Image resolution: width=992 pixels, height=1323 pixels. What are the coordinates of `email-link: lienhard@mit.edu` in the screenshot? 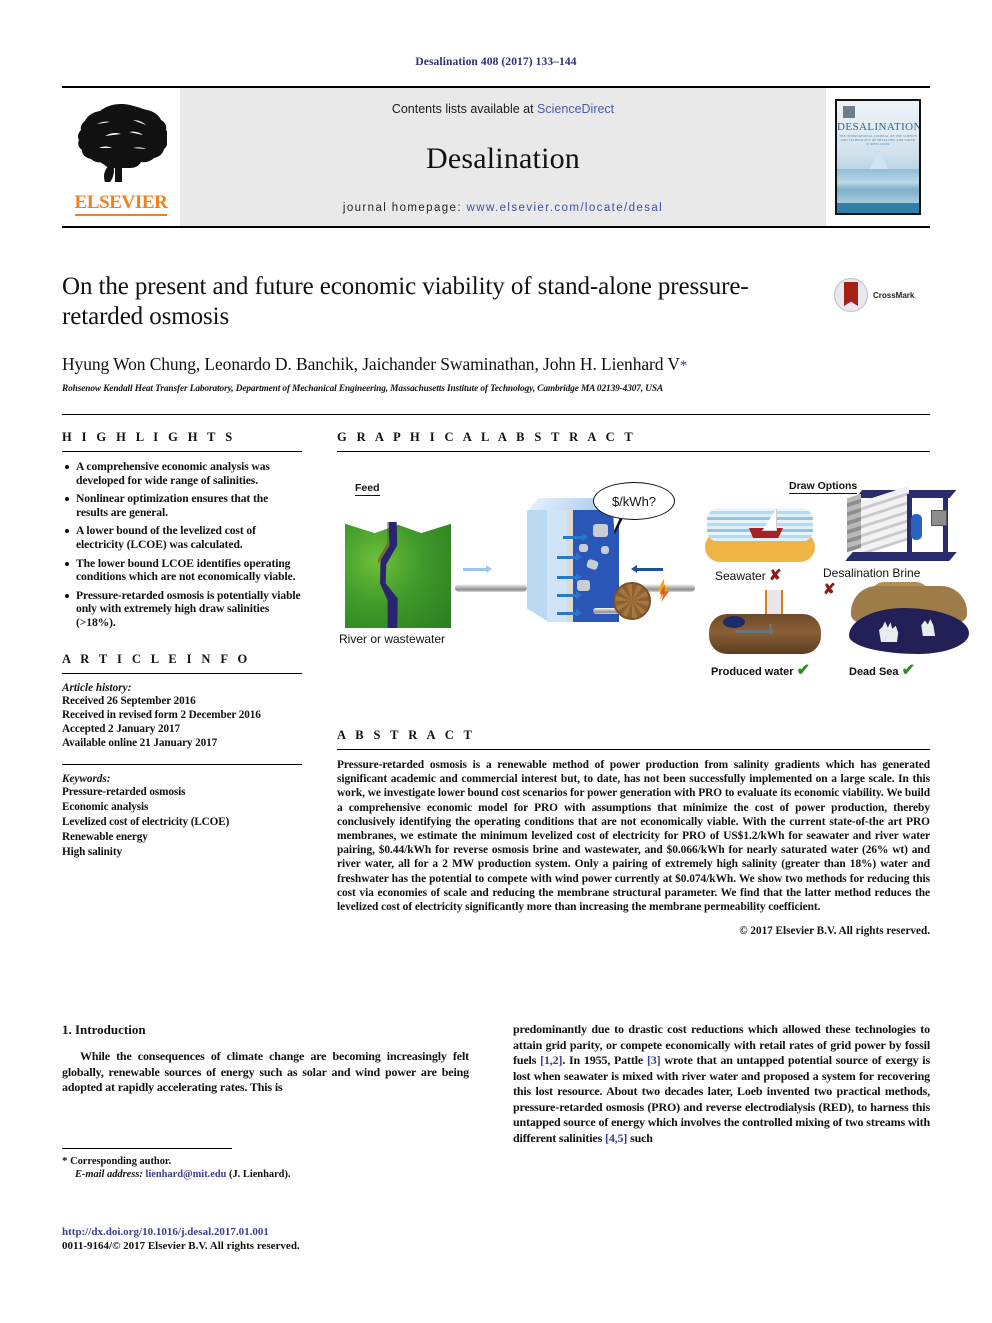 It's located at (185, 1174).